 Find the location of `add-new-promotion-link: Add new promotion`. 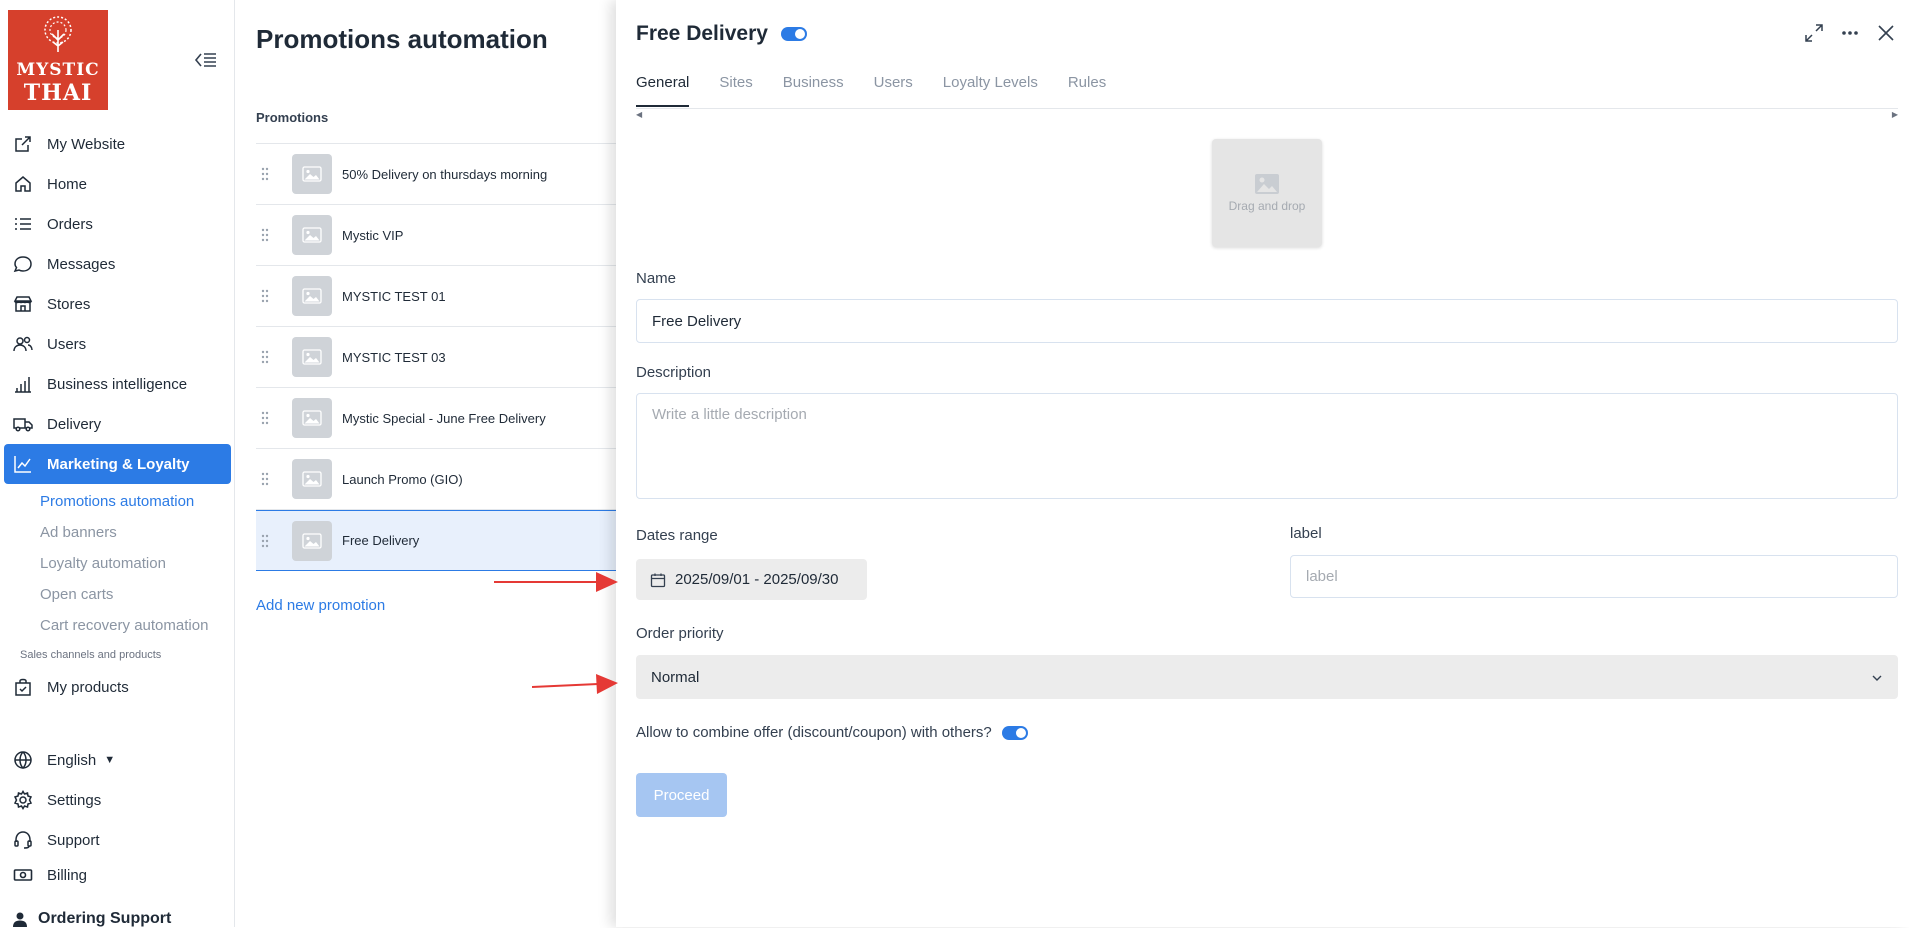

add-new-promotion-link: Add new promotion is located at coordinates (320, 605).